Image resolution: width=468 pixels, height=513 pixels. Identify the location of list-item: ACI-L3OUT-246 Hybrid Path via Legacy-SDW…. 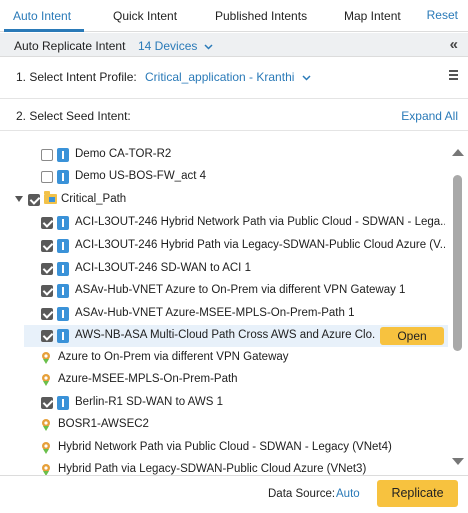
(224, 246).